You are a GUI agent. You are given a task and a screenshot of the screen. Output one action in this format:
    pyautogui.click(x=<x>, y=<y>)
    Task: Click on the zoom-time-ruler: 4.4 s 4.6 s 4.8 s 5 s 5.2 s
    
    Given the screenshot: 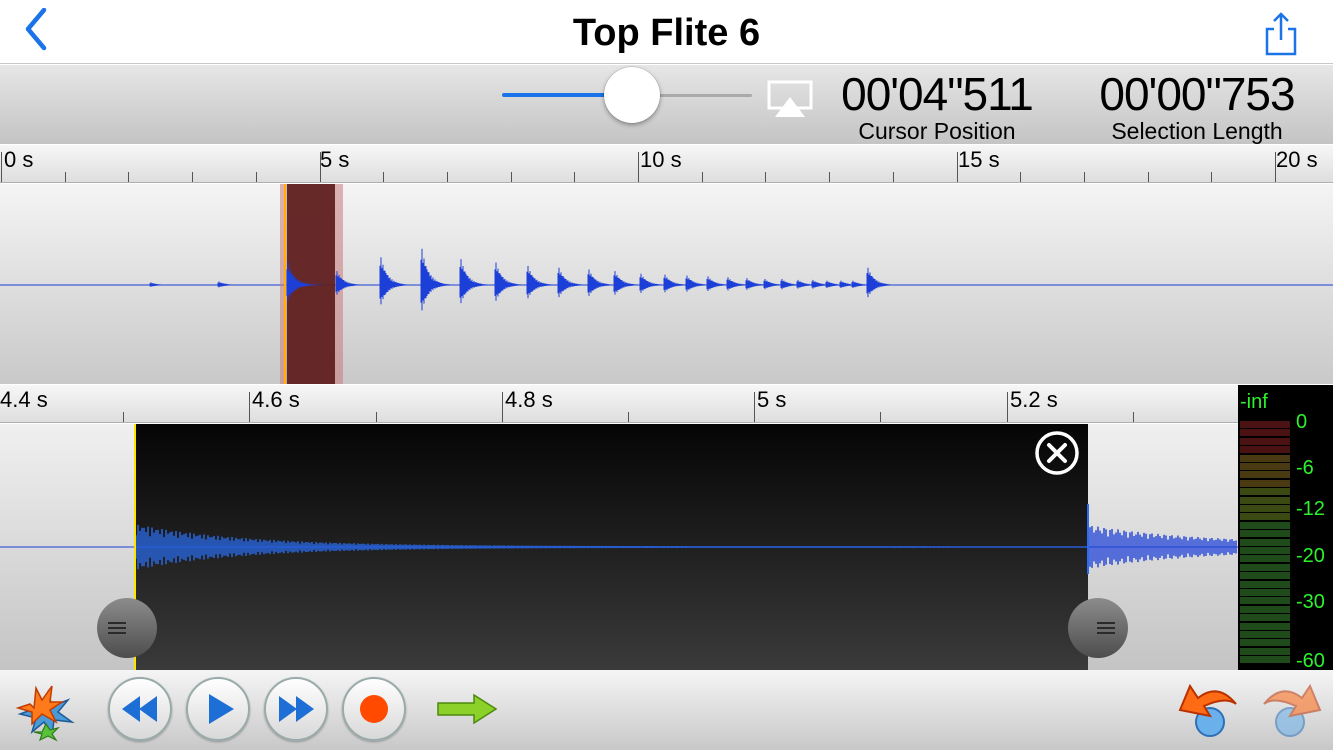 What is the action you would take?
    pyautogui.click(x=619, y=404)
    